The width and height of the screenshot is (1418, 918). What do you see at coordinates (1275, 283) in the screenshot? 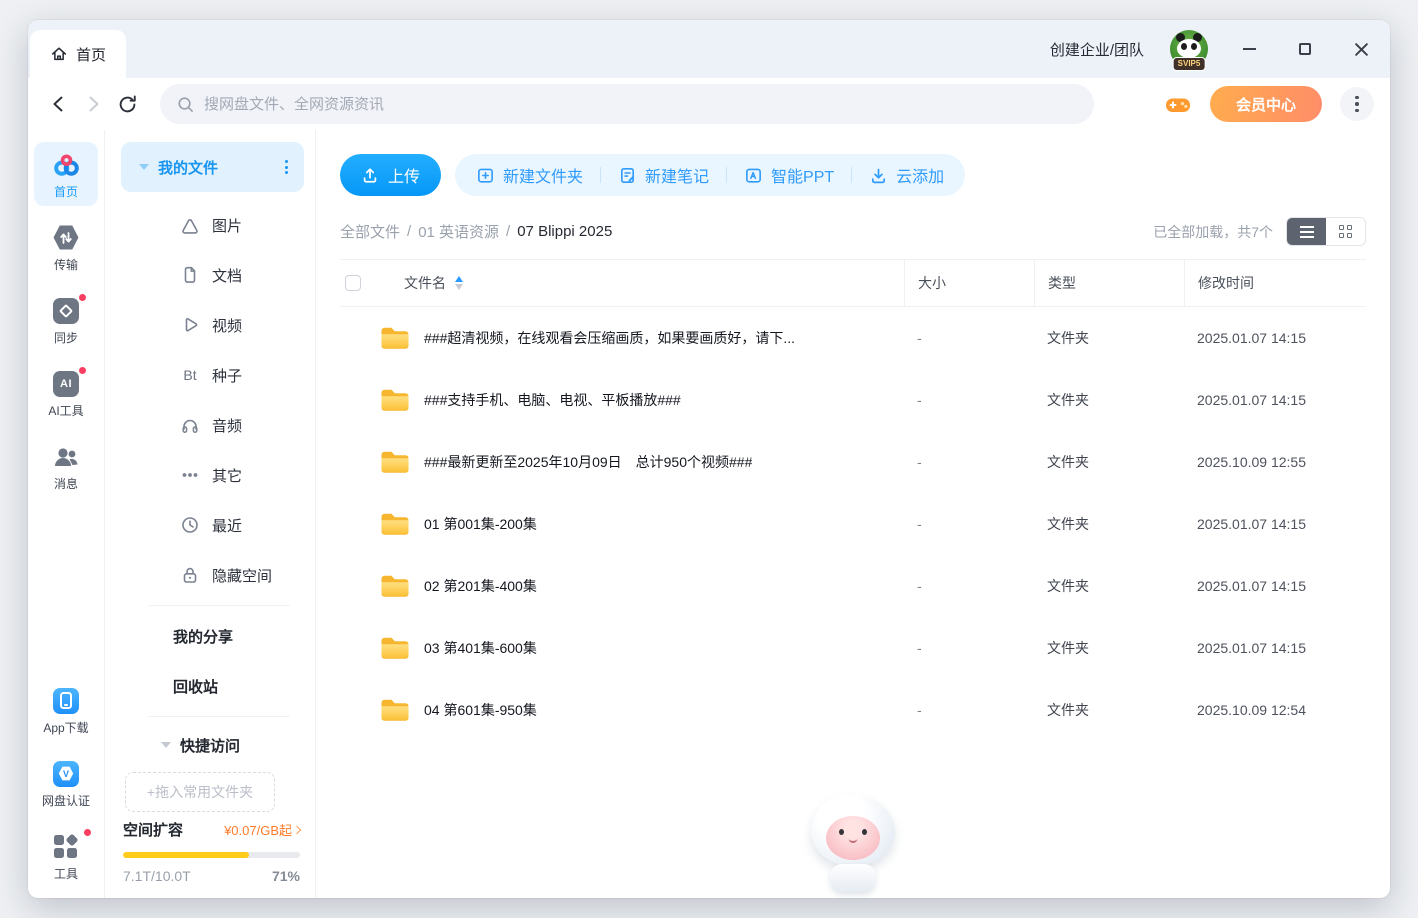
I see `column-header-modified: 修改时间` at bounding box center [1275, 283].